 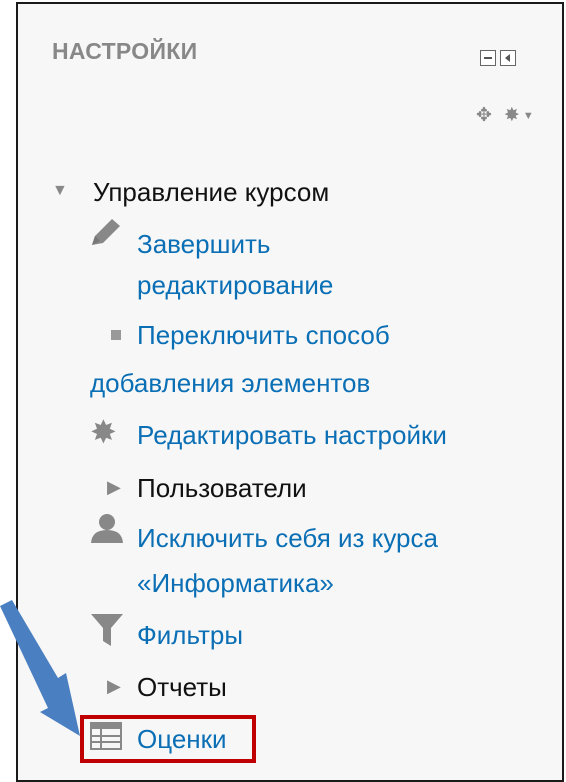 I want to click on link-unenrol-line2: «Информатика», so click(x=235, y=583).